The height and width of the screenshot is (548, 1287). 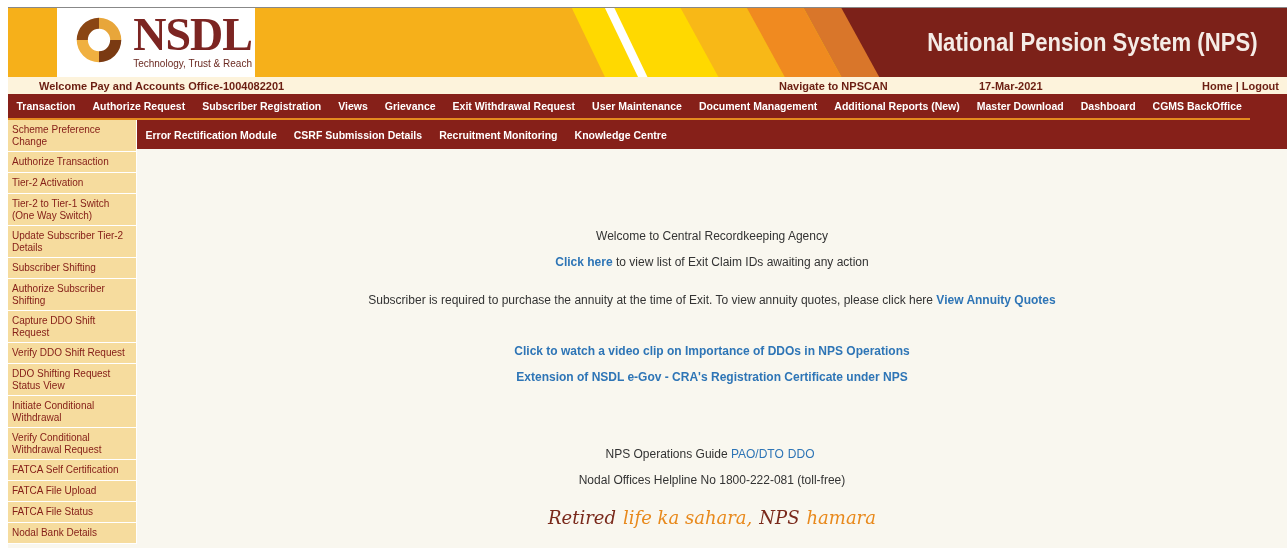 I want to click on body-text: Welcome to Central Recordkeeping Agency, so click(x=712, y=236).